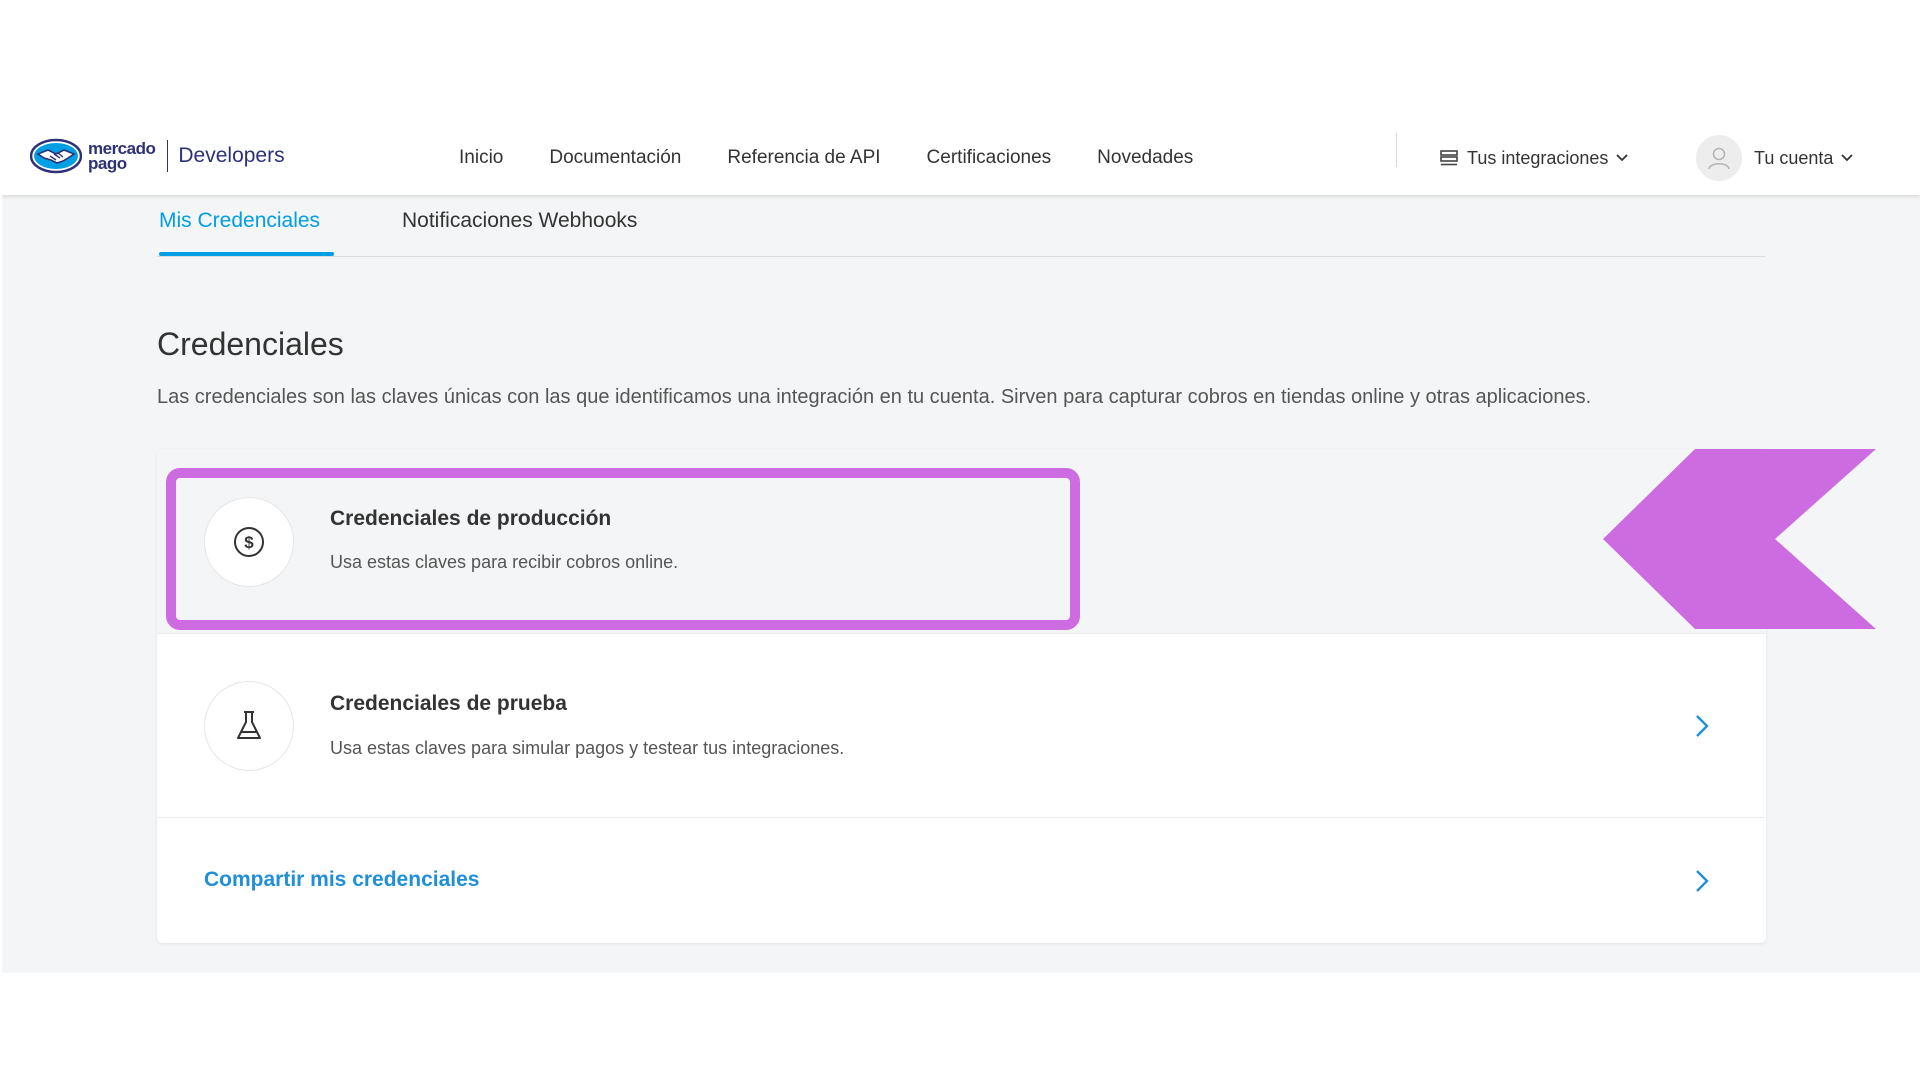  I want to click on user-icon, so click(1719, 158).